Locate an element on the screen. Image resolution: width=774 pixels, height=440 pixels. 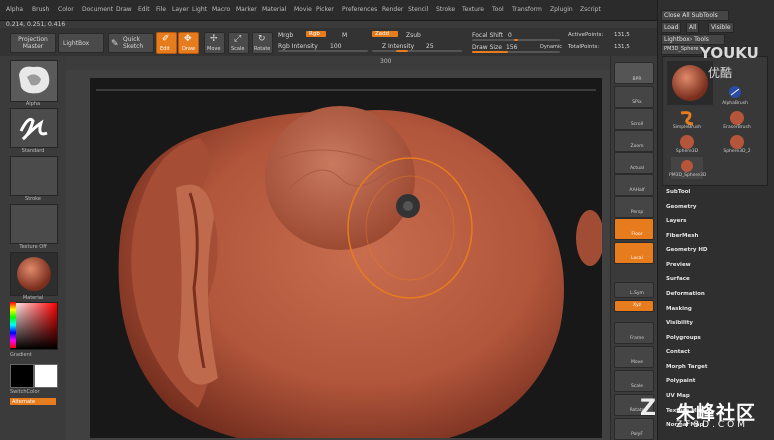
menu-stencil: Stencil is located at coordinates (418, 9).